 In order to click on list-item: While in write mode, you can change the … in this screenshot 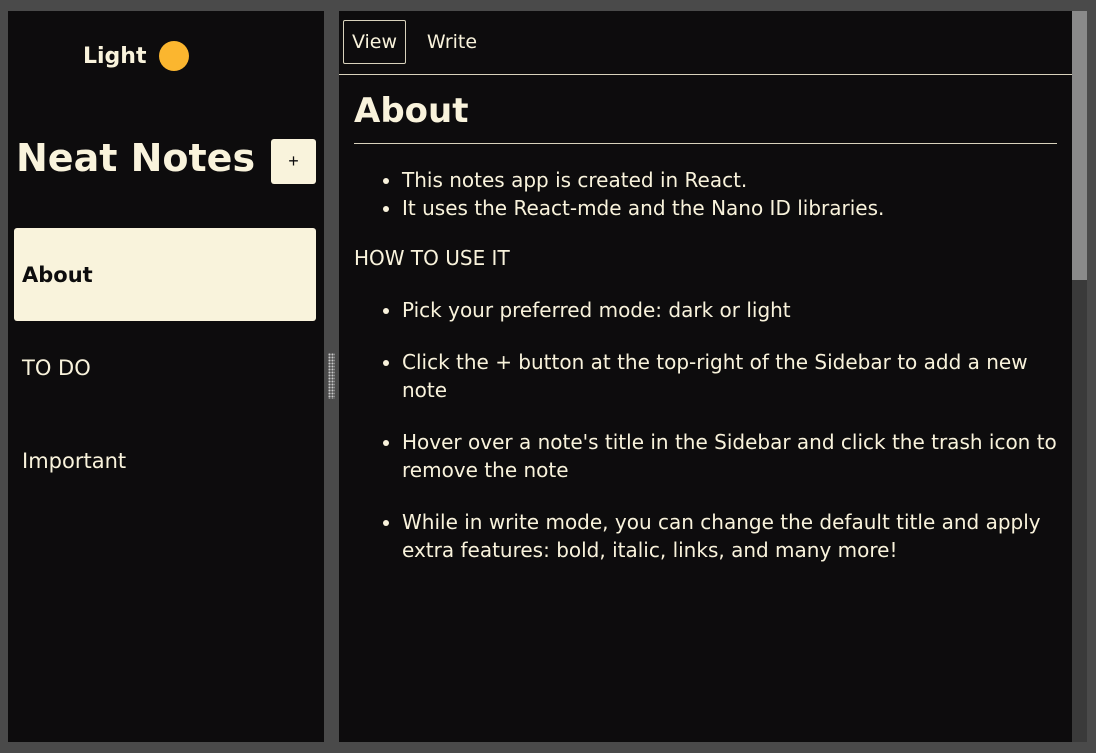, I will do `click(729, 536)`.